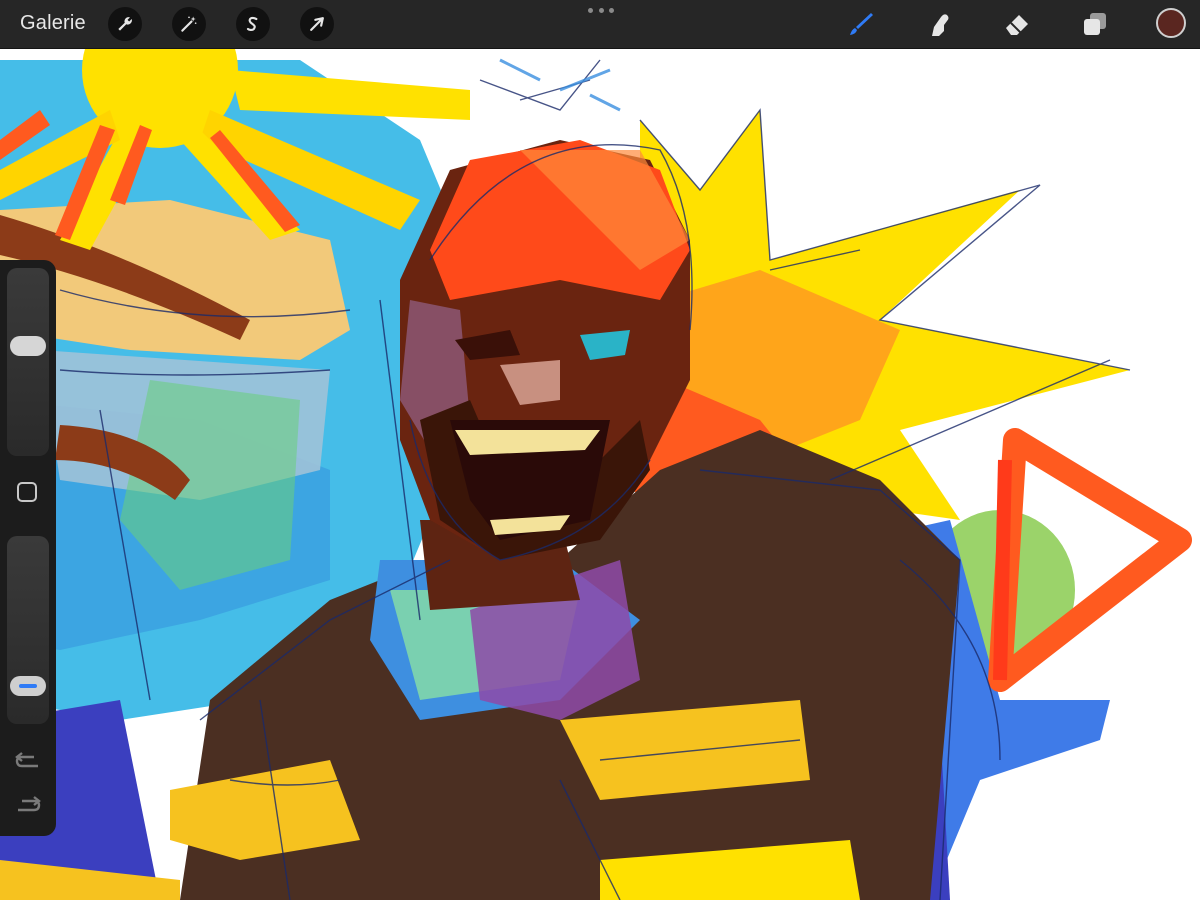  I want to click on selection-s-icon, so click(252, 24).